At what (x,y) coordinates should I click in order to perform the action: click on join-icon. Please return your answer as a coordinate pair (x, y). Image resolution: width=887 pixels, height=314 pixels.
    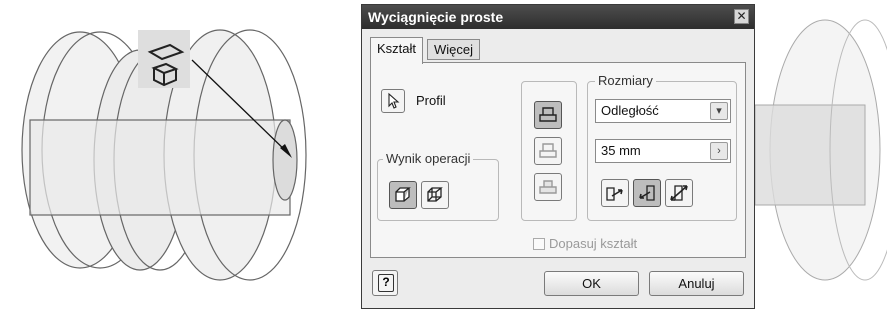
    Looking at the image, I should click on (548, 114).